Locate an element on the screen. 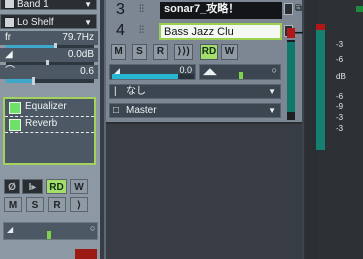  meter-label: -9 is located at coordinates (340, 106).